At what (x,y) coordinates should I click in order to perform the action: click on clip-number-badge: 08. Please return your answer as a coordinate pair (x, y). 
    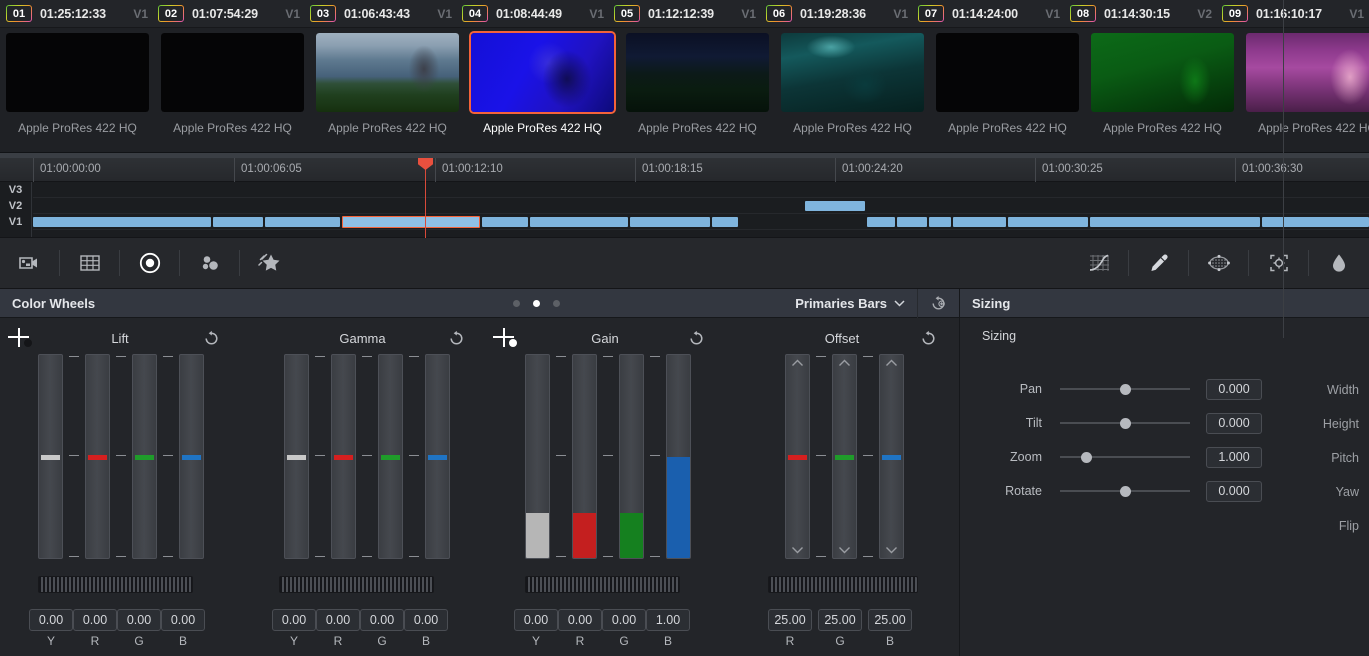
    Looking at the image, I should click on (1083, 13).